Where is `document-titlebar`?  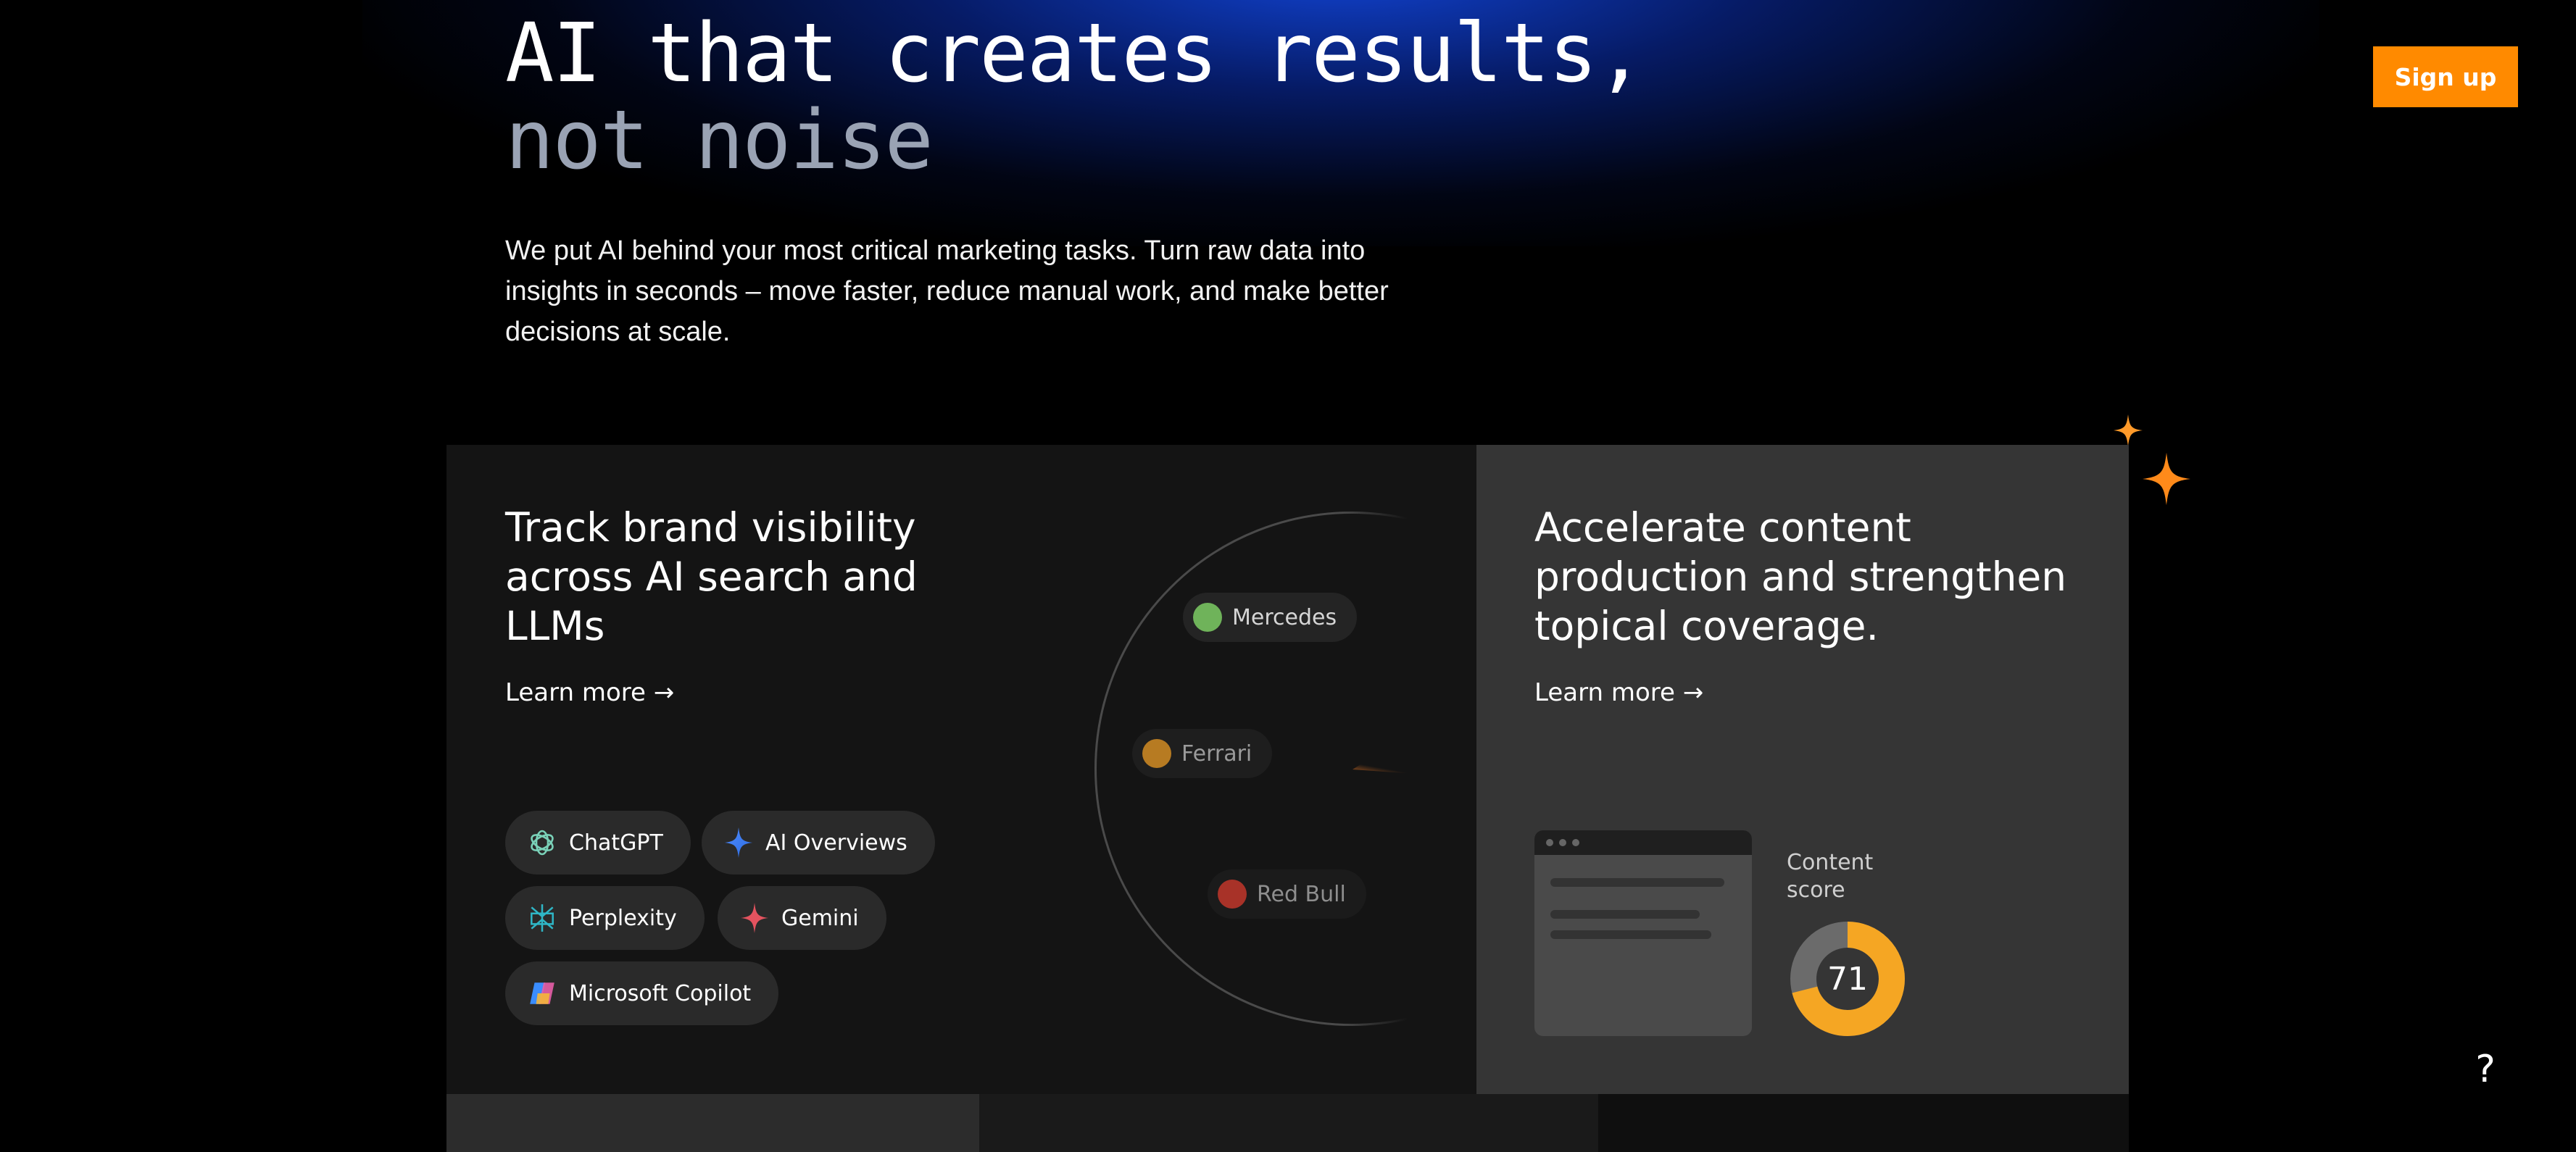 document-titlebar is located at coordinates (1643, 842).